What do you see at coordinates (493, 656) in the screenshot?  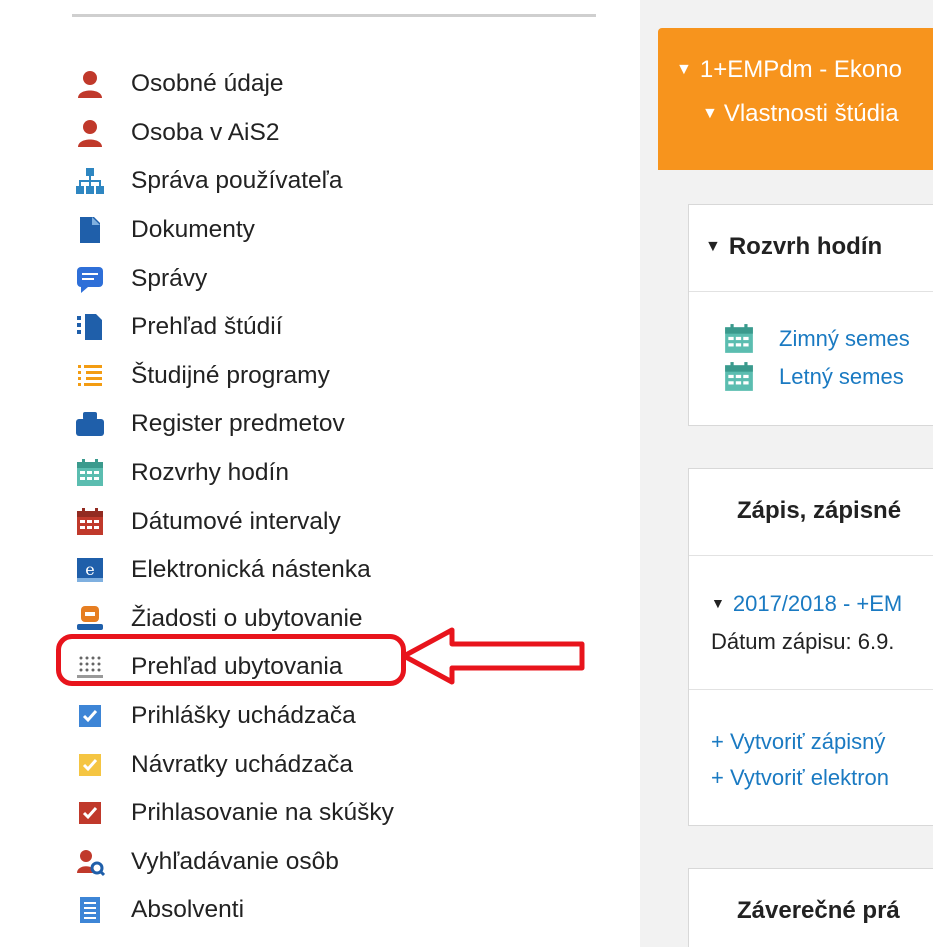 I see `arrow-annotation` at bounding box center [493, 656].